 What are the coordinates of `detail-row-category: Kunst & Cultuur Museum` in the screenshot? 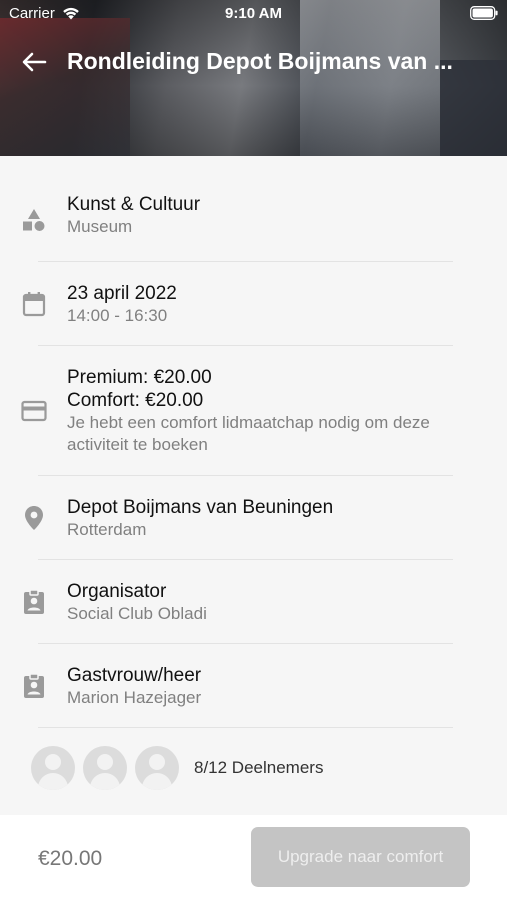 It's located at (253, 209).